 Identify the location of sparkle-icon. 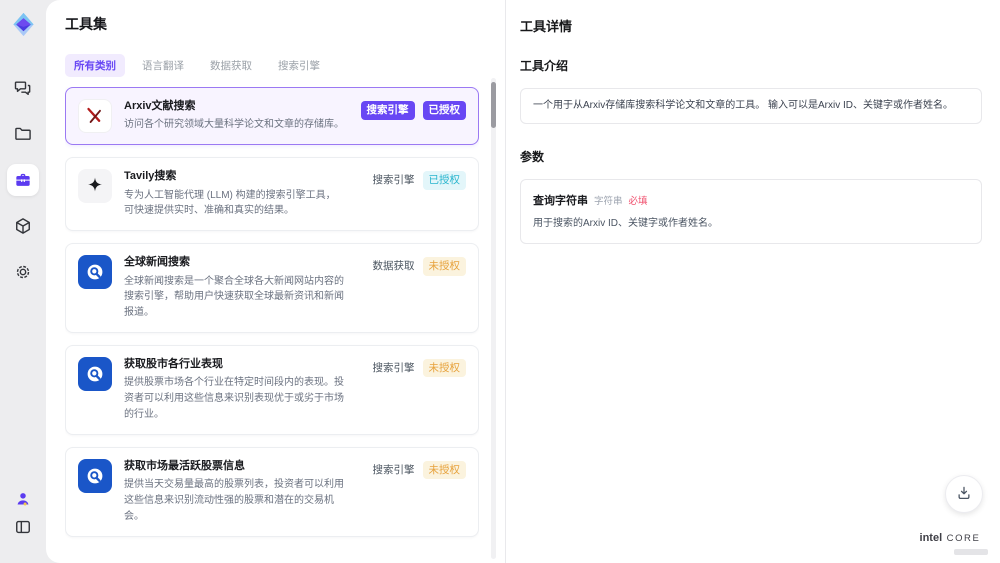
(95, 186).